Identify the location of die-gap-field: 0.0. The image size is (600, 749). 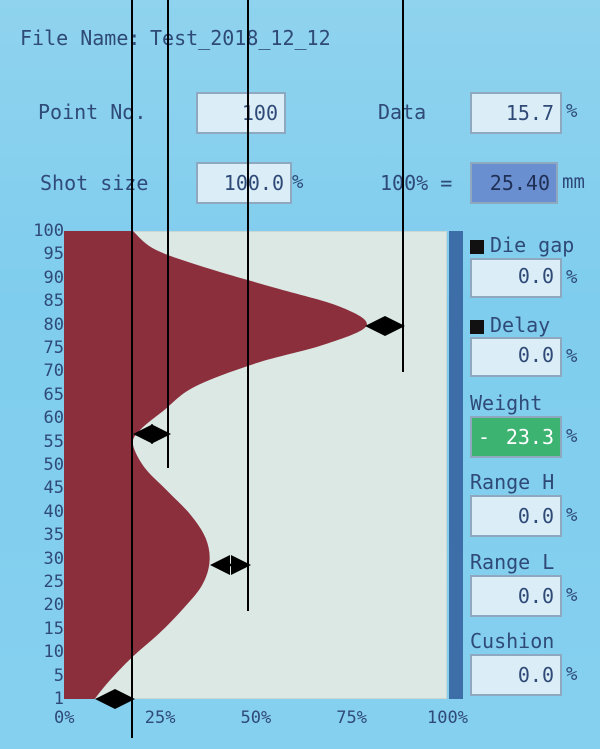
(516, 278).